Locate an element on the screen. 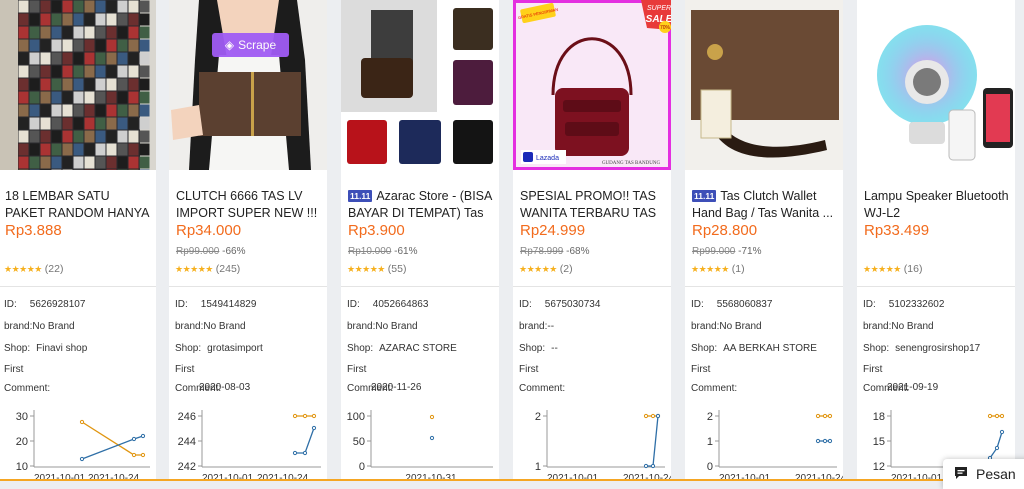  product-price: Rp3.888 is located at coordinates (33, 230).